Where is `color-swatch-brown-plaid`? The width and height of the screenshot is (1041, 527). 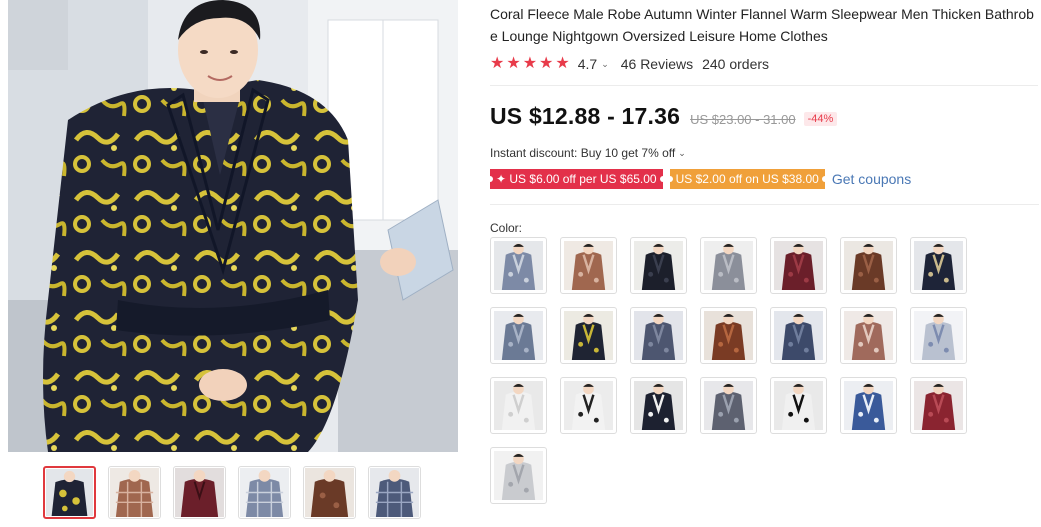
color-swatch-brown-plaid is located at coordinates (588, 265).